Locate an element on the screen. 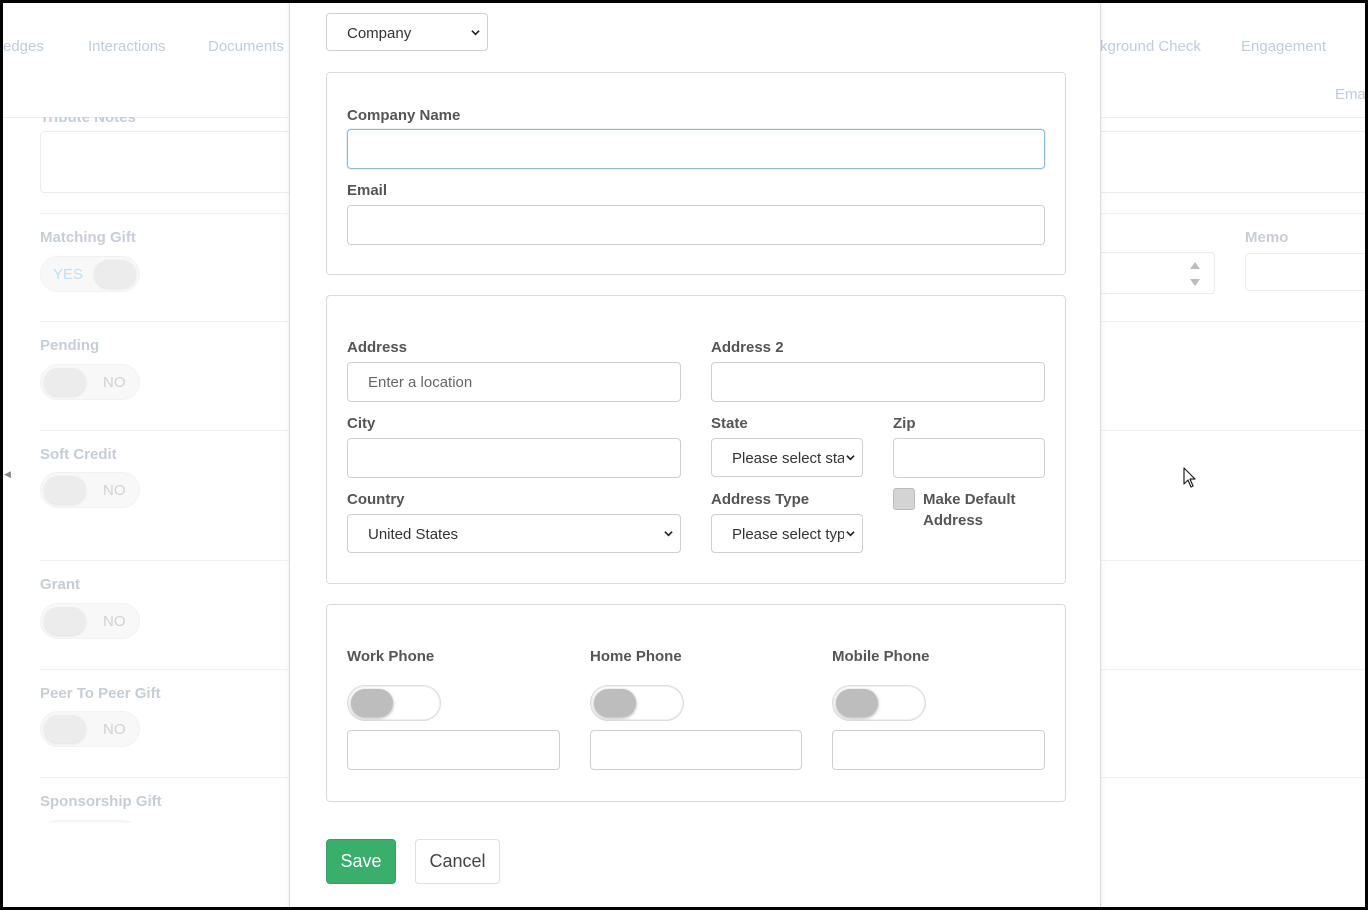 This screenshot has height=910, width=1368. cancel-button: Cancel is located at coordinates (457, 861).